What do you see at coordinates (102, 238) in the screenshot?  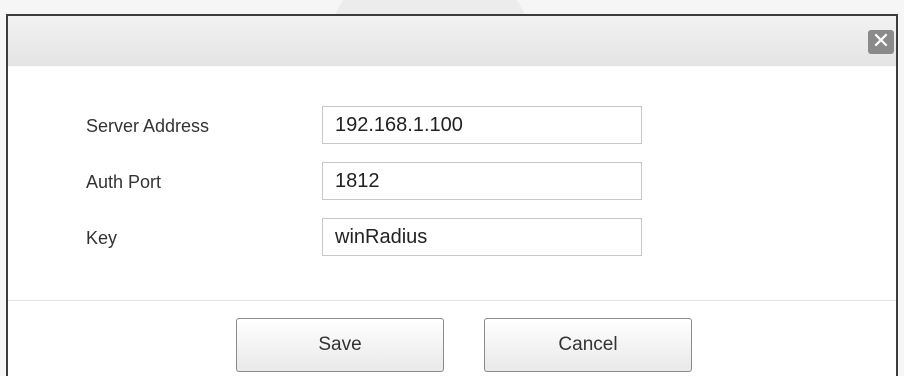 I see `key-label: Key` at bounding box center [102, 238].